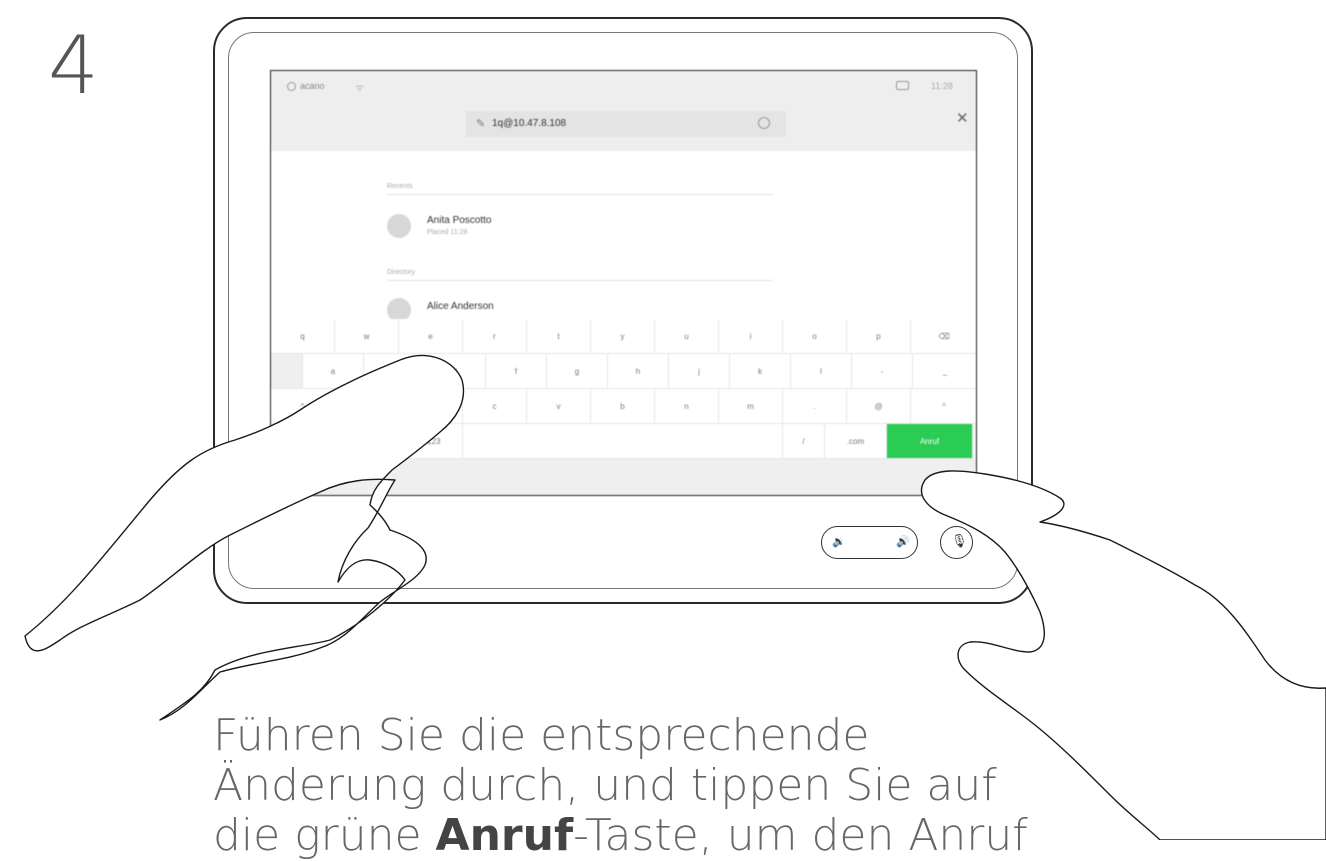 The height and width of the screenshot is (861, 1326). Describe the element at coordinates (504, 835) in the screenshot. I see `caption-bold-text: Anruf` at that location.